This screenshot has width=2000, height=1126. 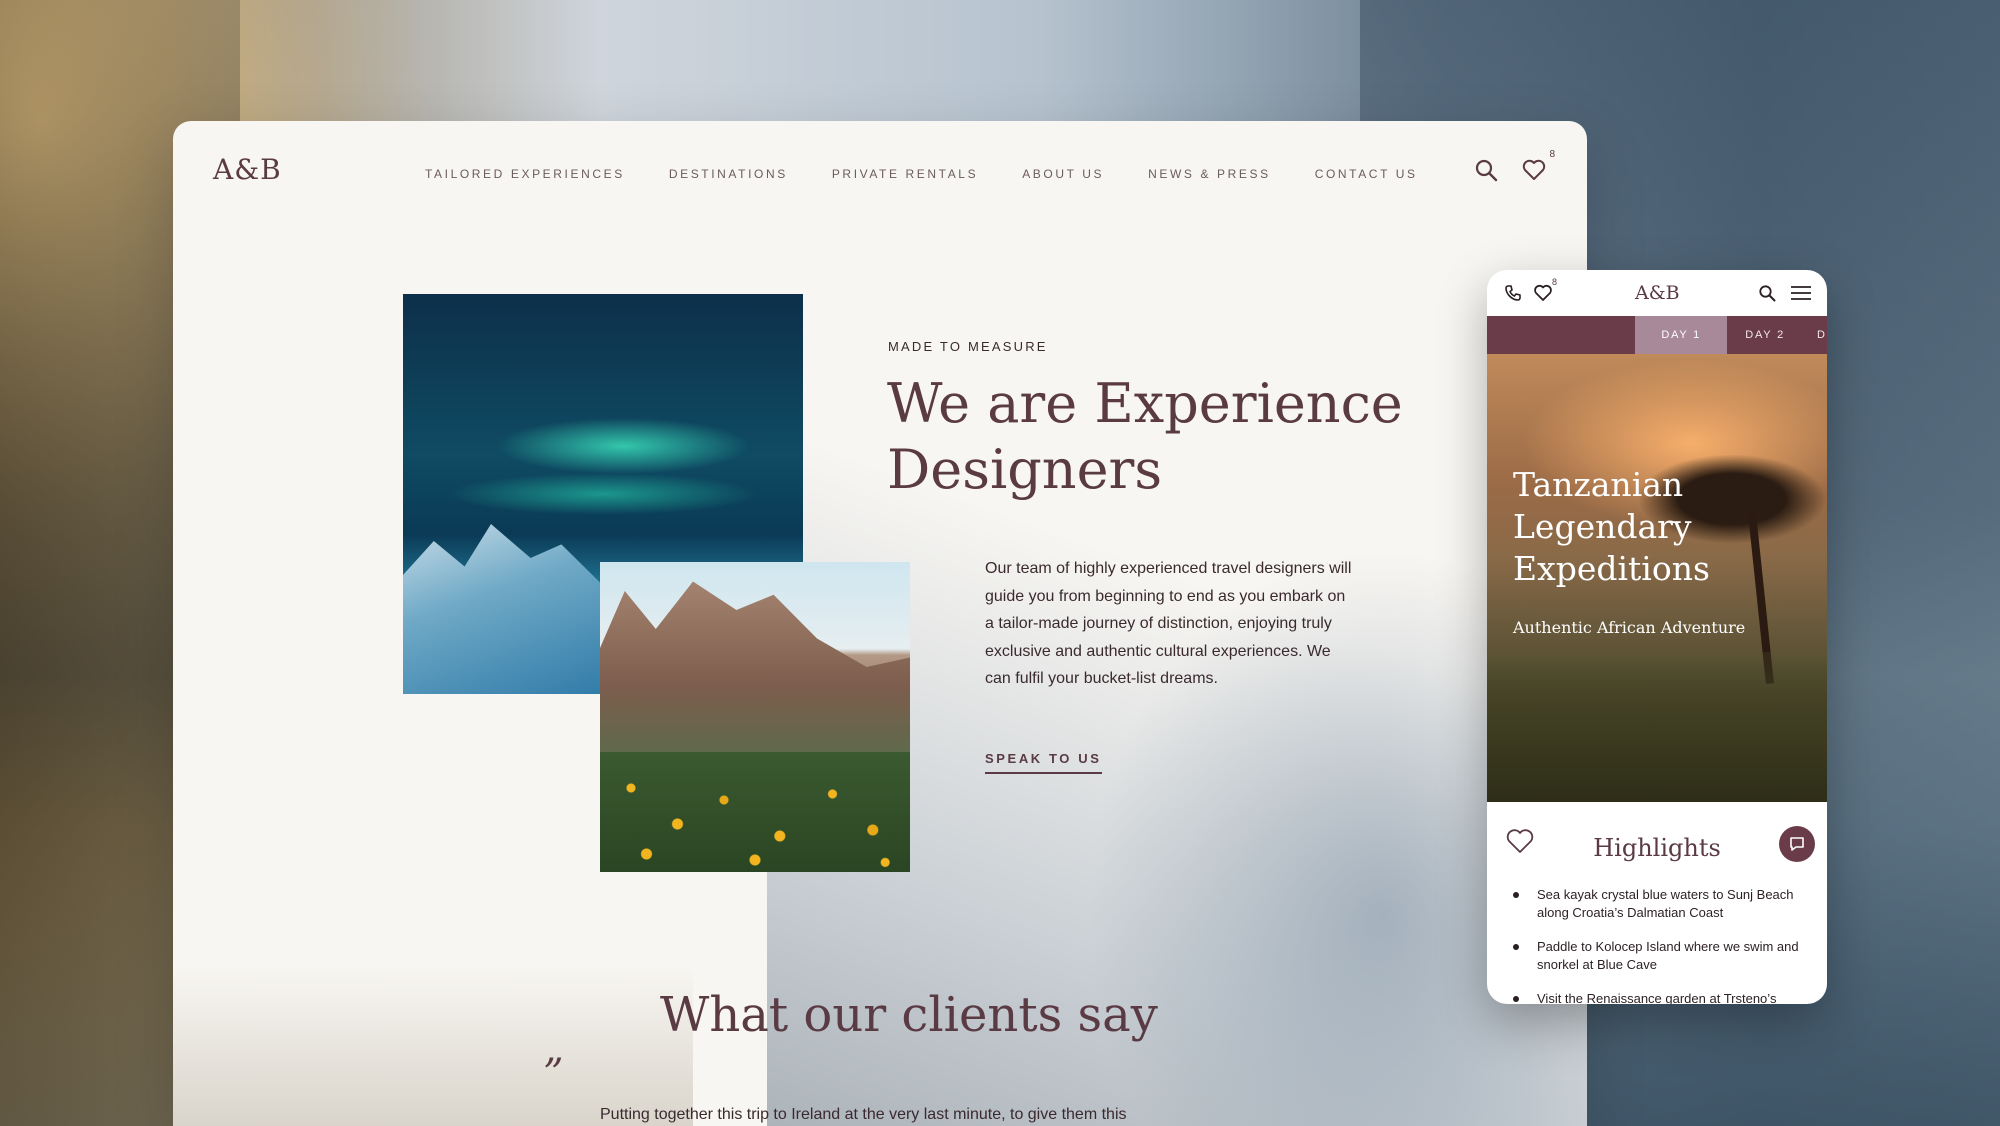 I want to click on mobile-hero-title: Tanzanian Legendary Expeditions, so click(x=1611, y=526).